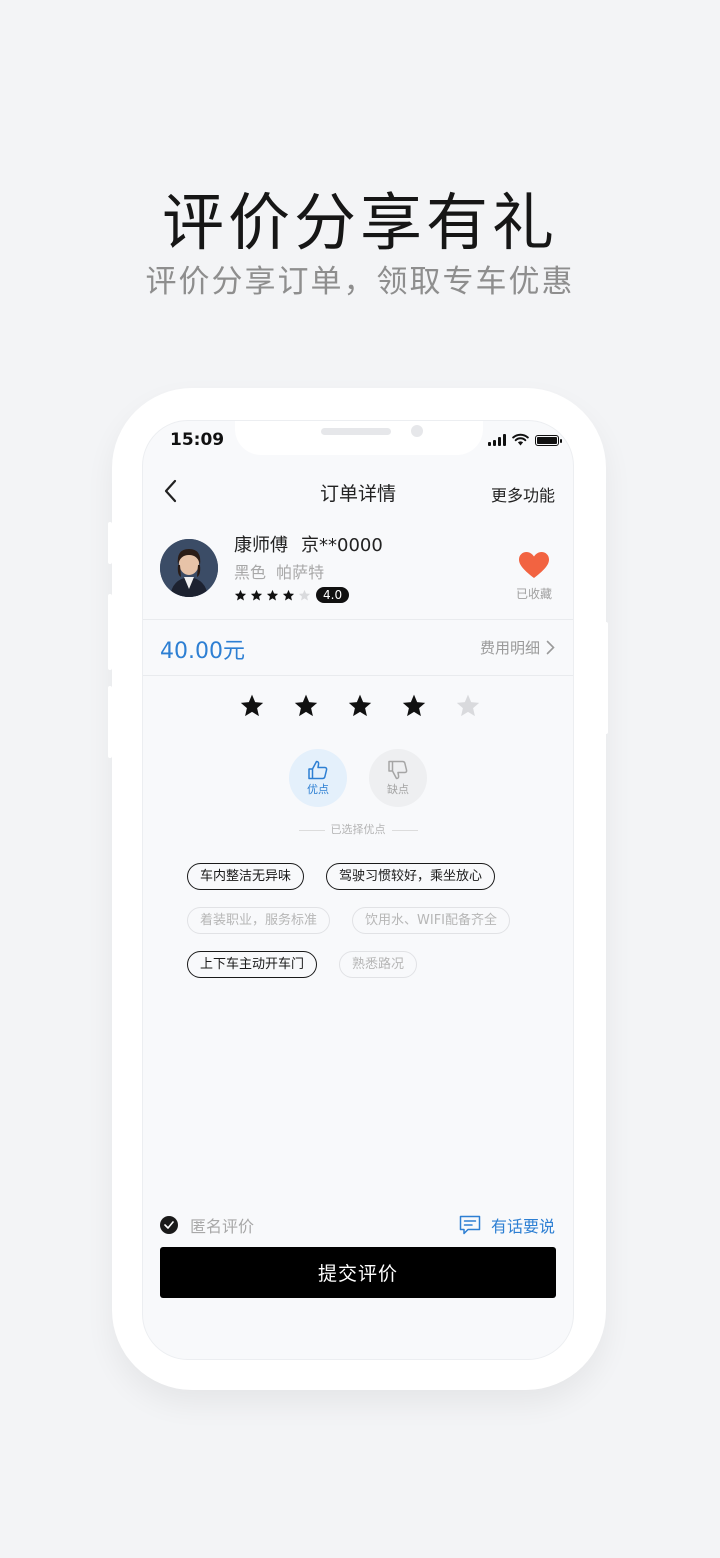  Describe the element at coordinates (279, 572) in the screenshot. I see `car-info: 黑色 帕萨特` at that location.